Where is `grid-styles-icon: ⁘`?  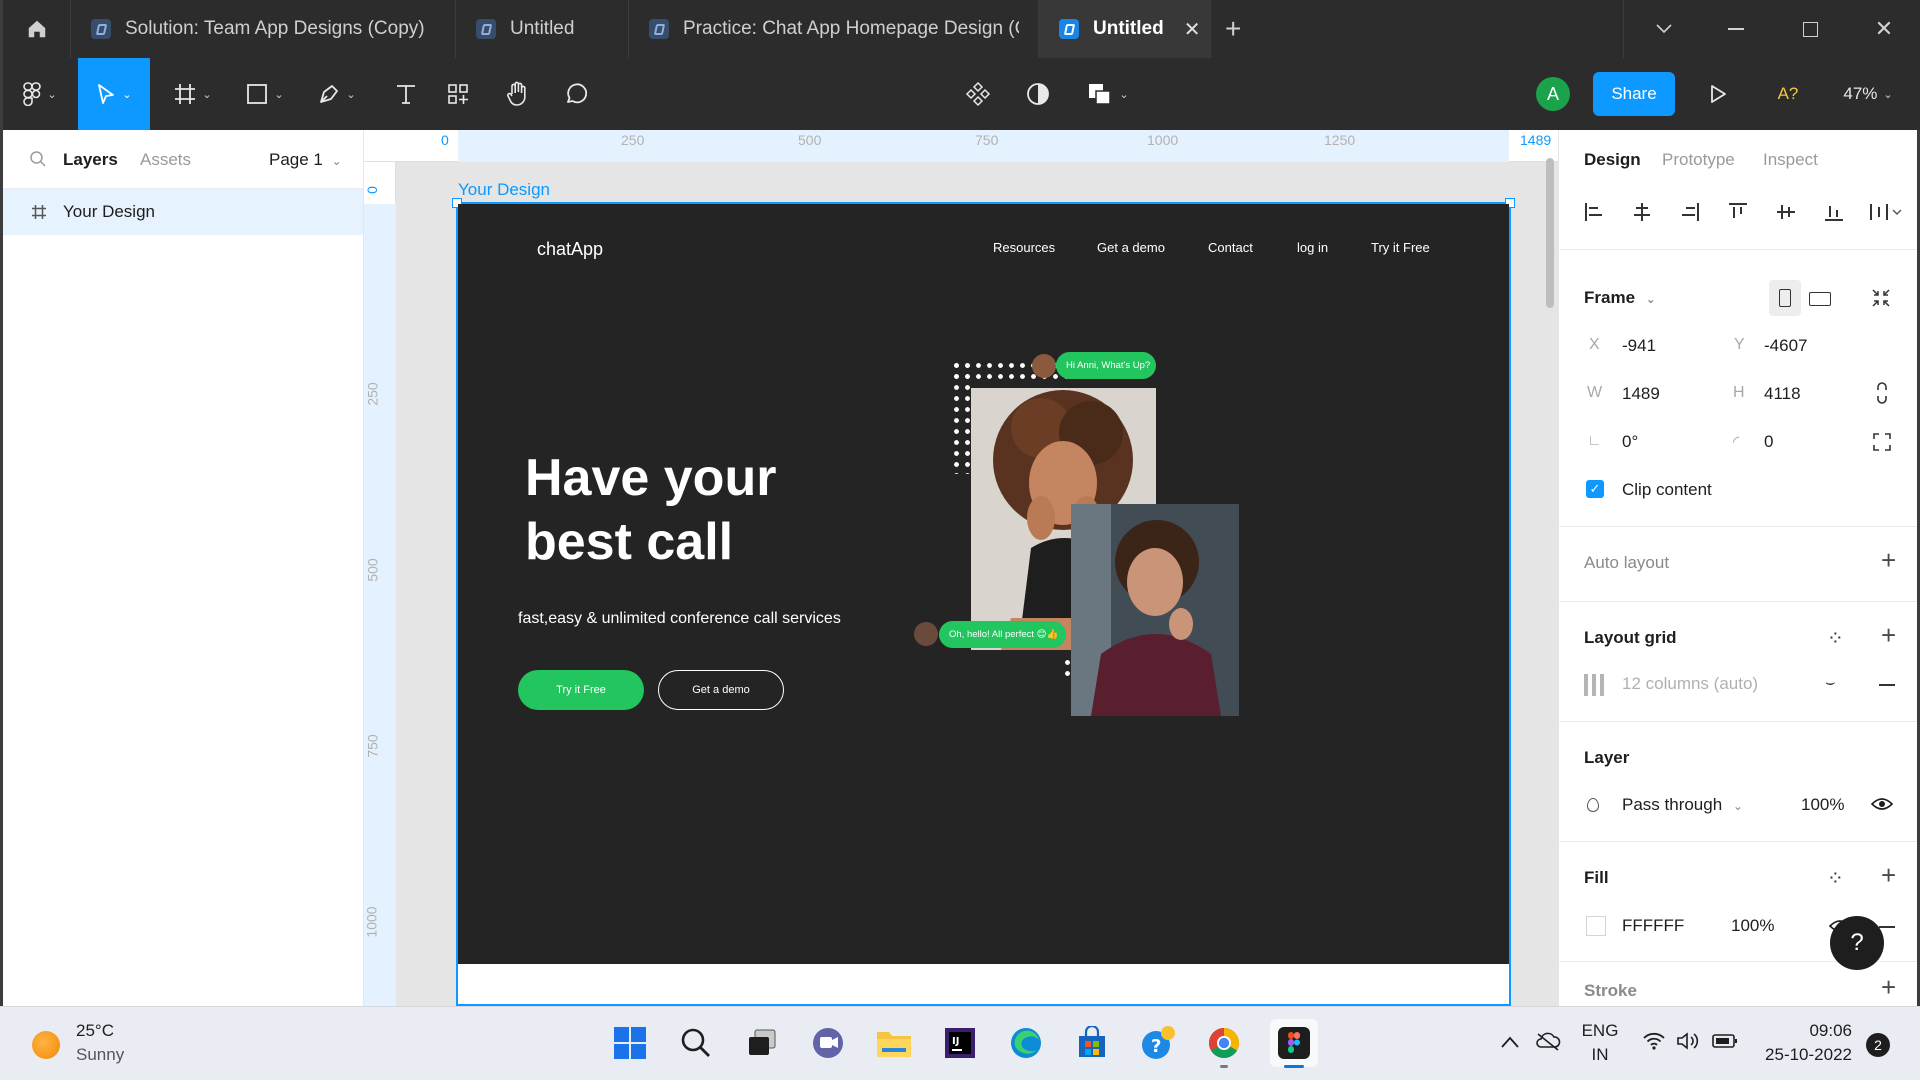 grid-styles-icon: ⁘ is located at coordinates (1835, 638).